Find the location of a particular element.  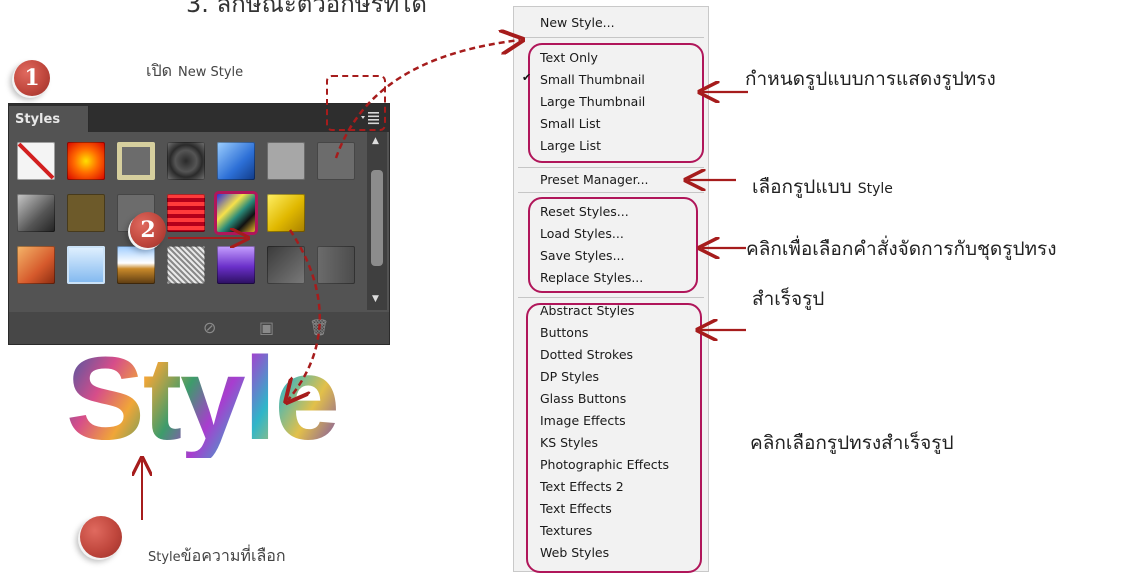

dashed-arrow-to-menu is located at coordinates (427, 99).